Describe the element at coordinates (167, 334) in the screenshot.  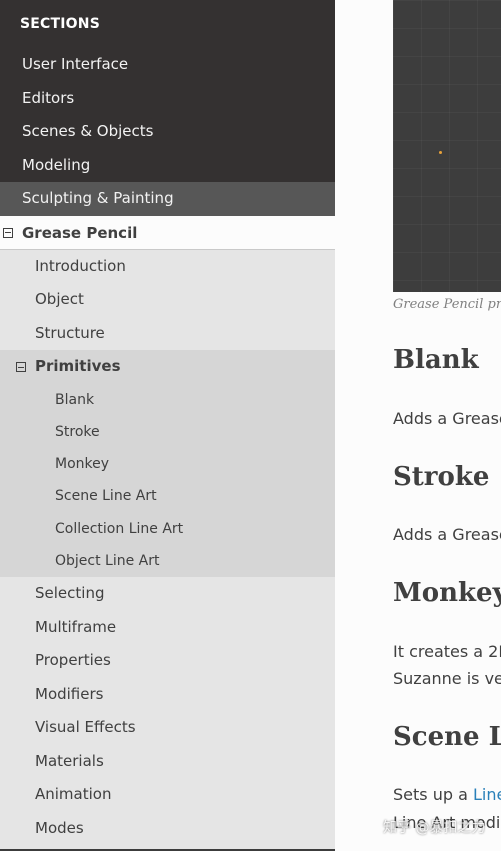
I see `sidebar-item-structure: Structure` at that location.